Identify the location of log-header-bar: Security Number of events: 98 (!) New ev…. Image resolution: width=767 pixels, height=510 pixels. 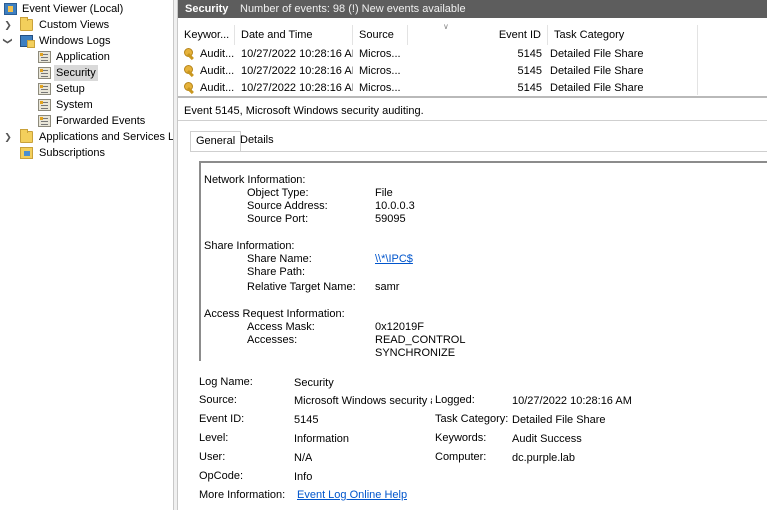
(472, 9).